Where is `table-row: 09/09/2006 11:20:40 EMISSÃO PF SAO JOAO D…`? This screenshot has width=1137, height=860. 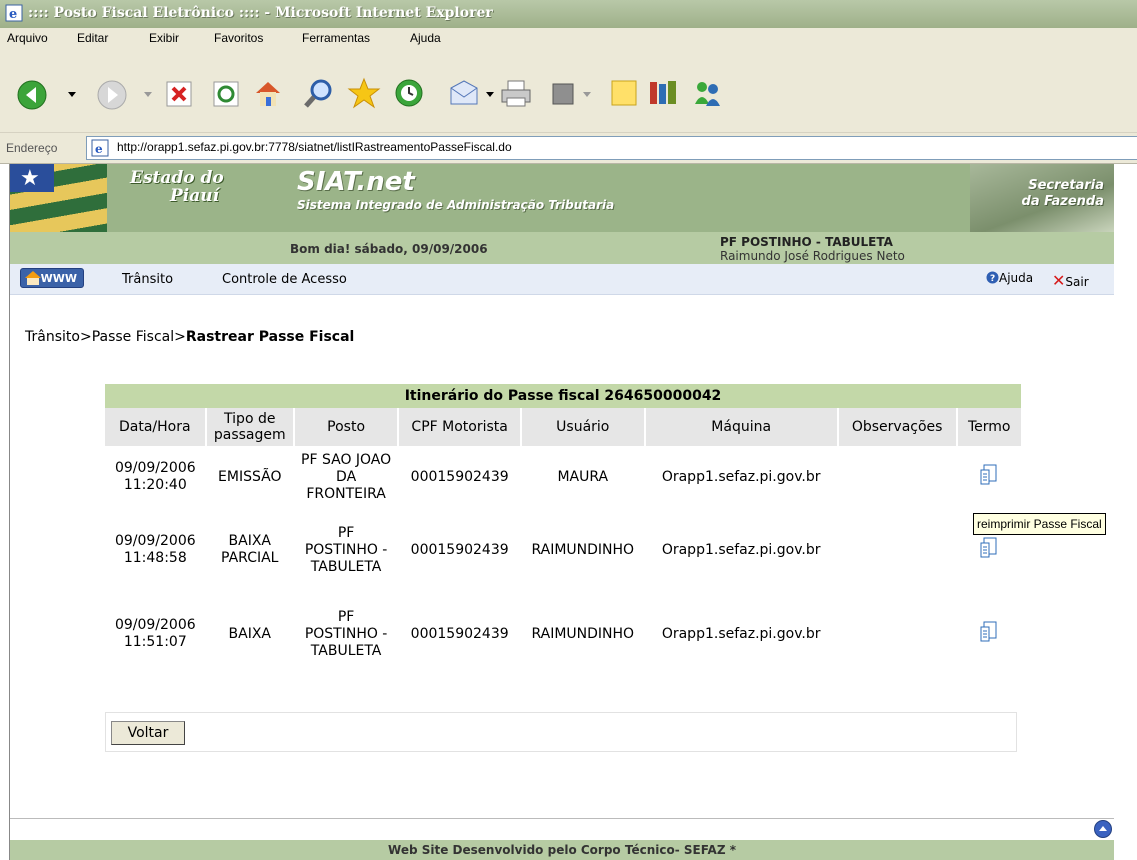 table-row: 09/09/2006 11:20:40 EMISSÃO PF SAO JOAO D… is located at coordinates (563, 477).